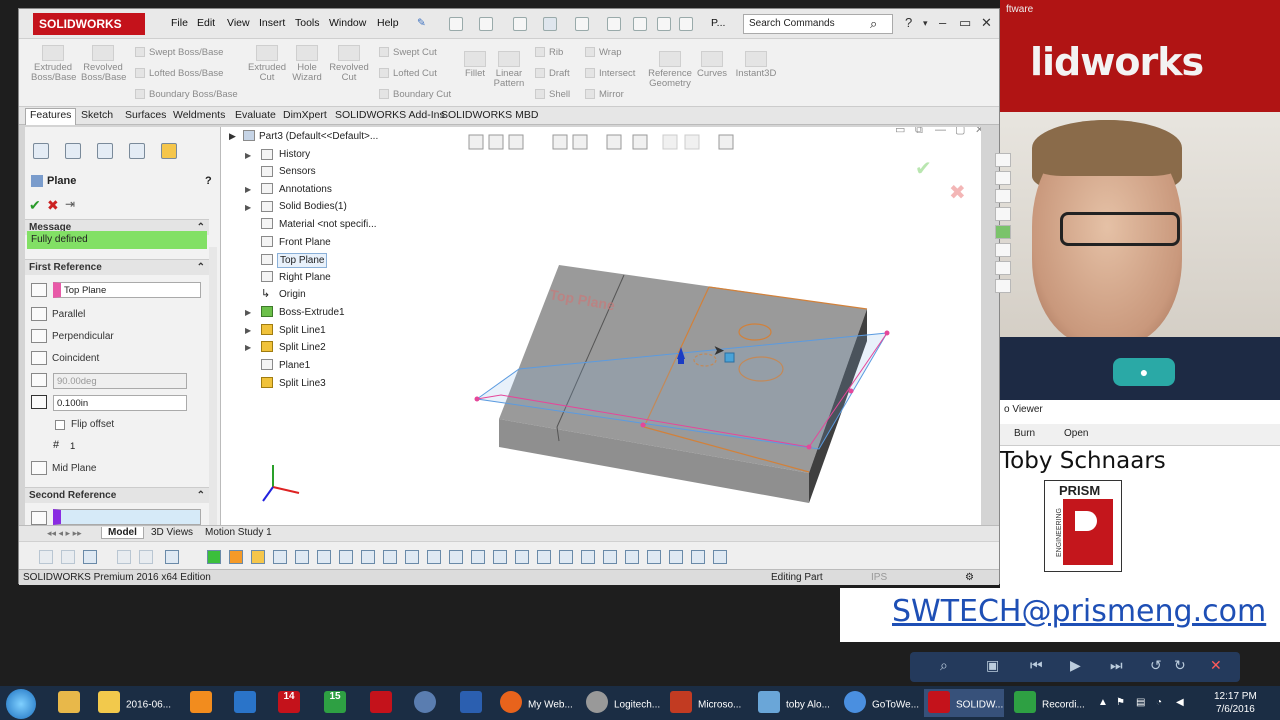 Image resolution: width=1280 pixels, height=720 pixels. I want to click on search-commands-box: Search Commands ⌕, so click(818, 24).